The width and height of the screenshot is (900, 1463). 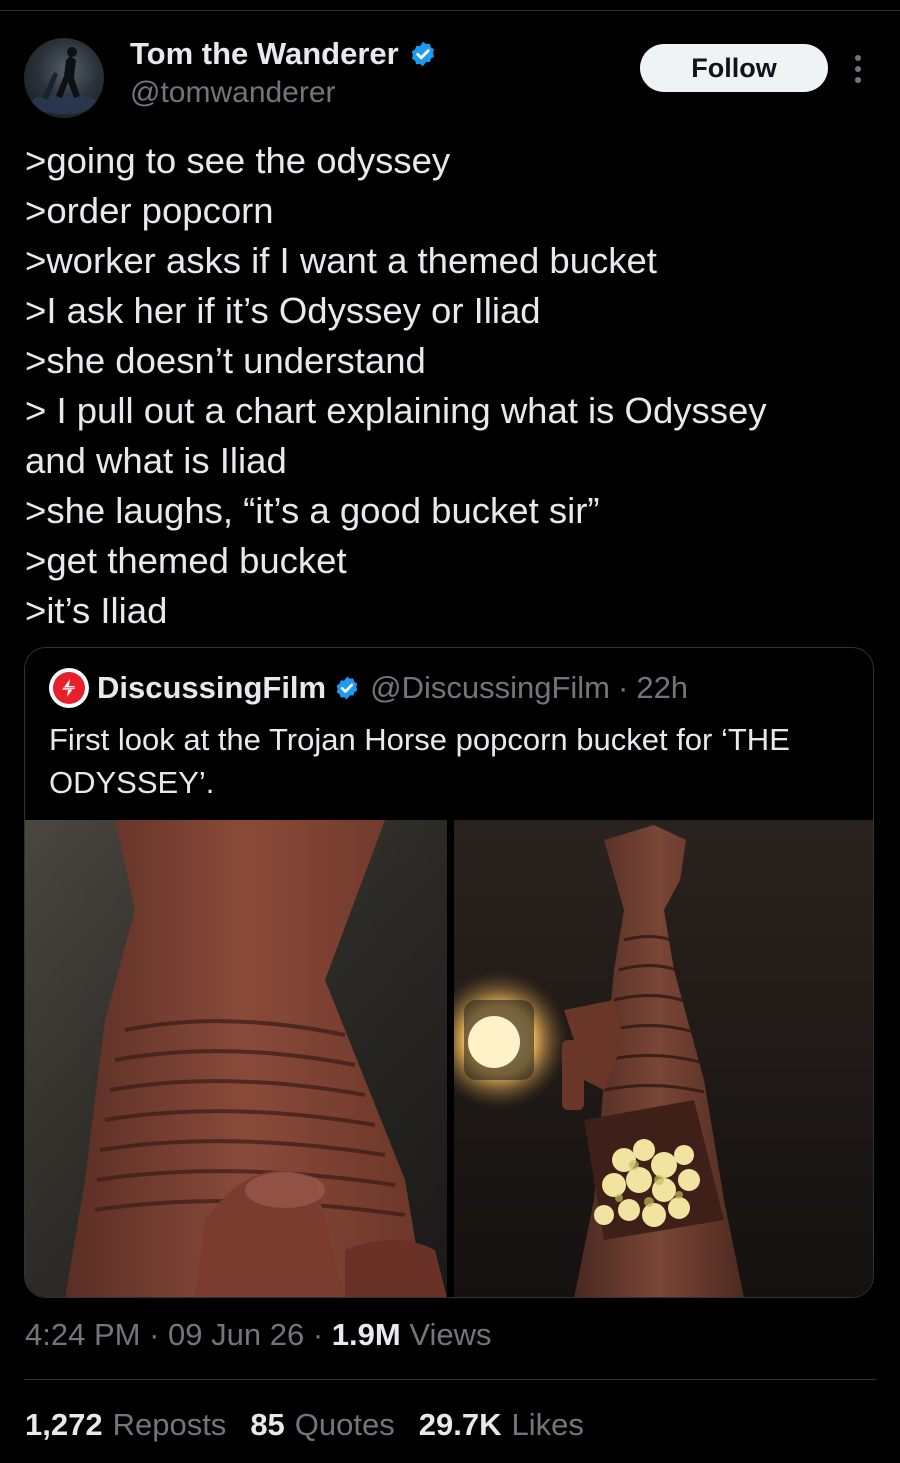 I want to click on author-display-name-text: Tom the Wanderer, so click(x=264, y=53).